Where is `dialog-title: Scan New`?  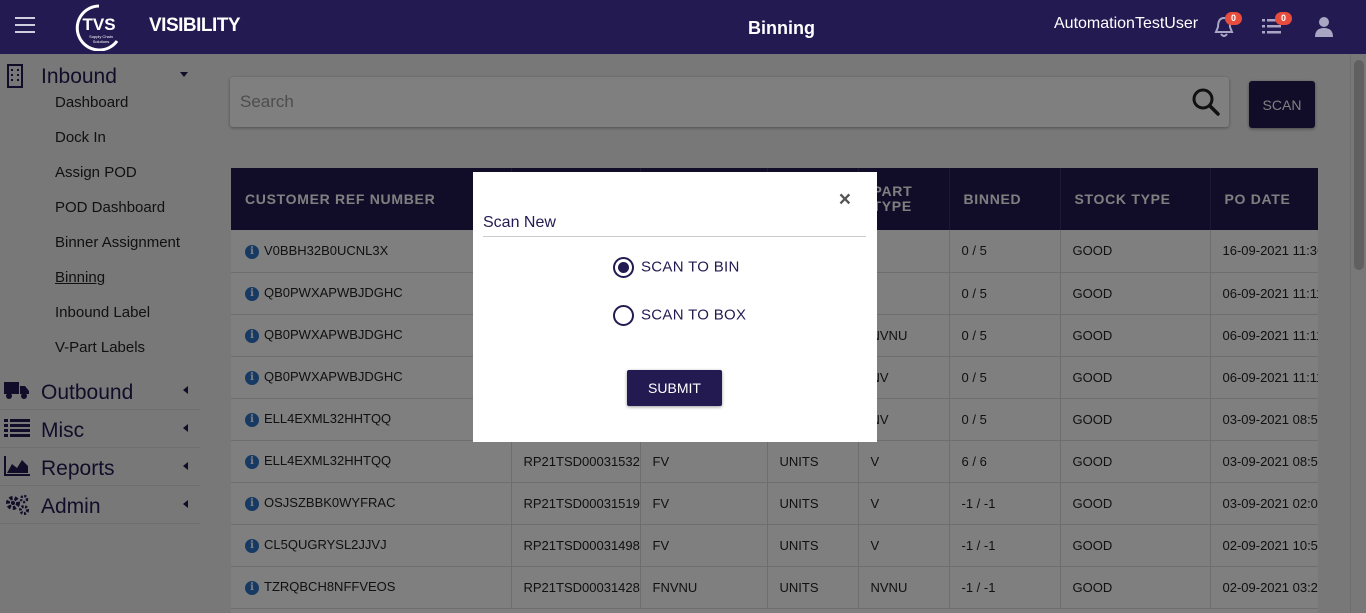
dialog-title: Scan New is located at coordinates (519, 222).